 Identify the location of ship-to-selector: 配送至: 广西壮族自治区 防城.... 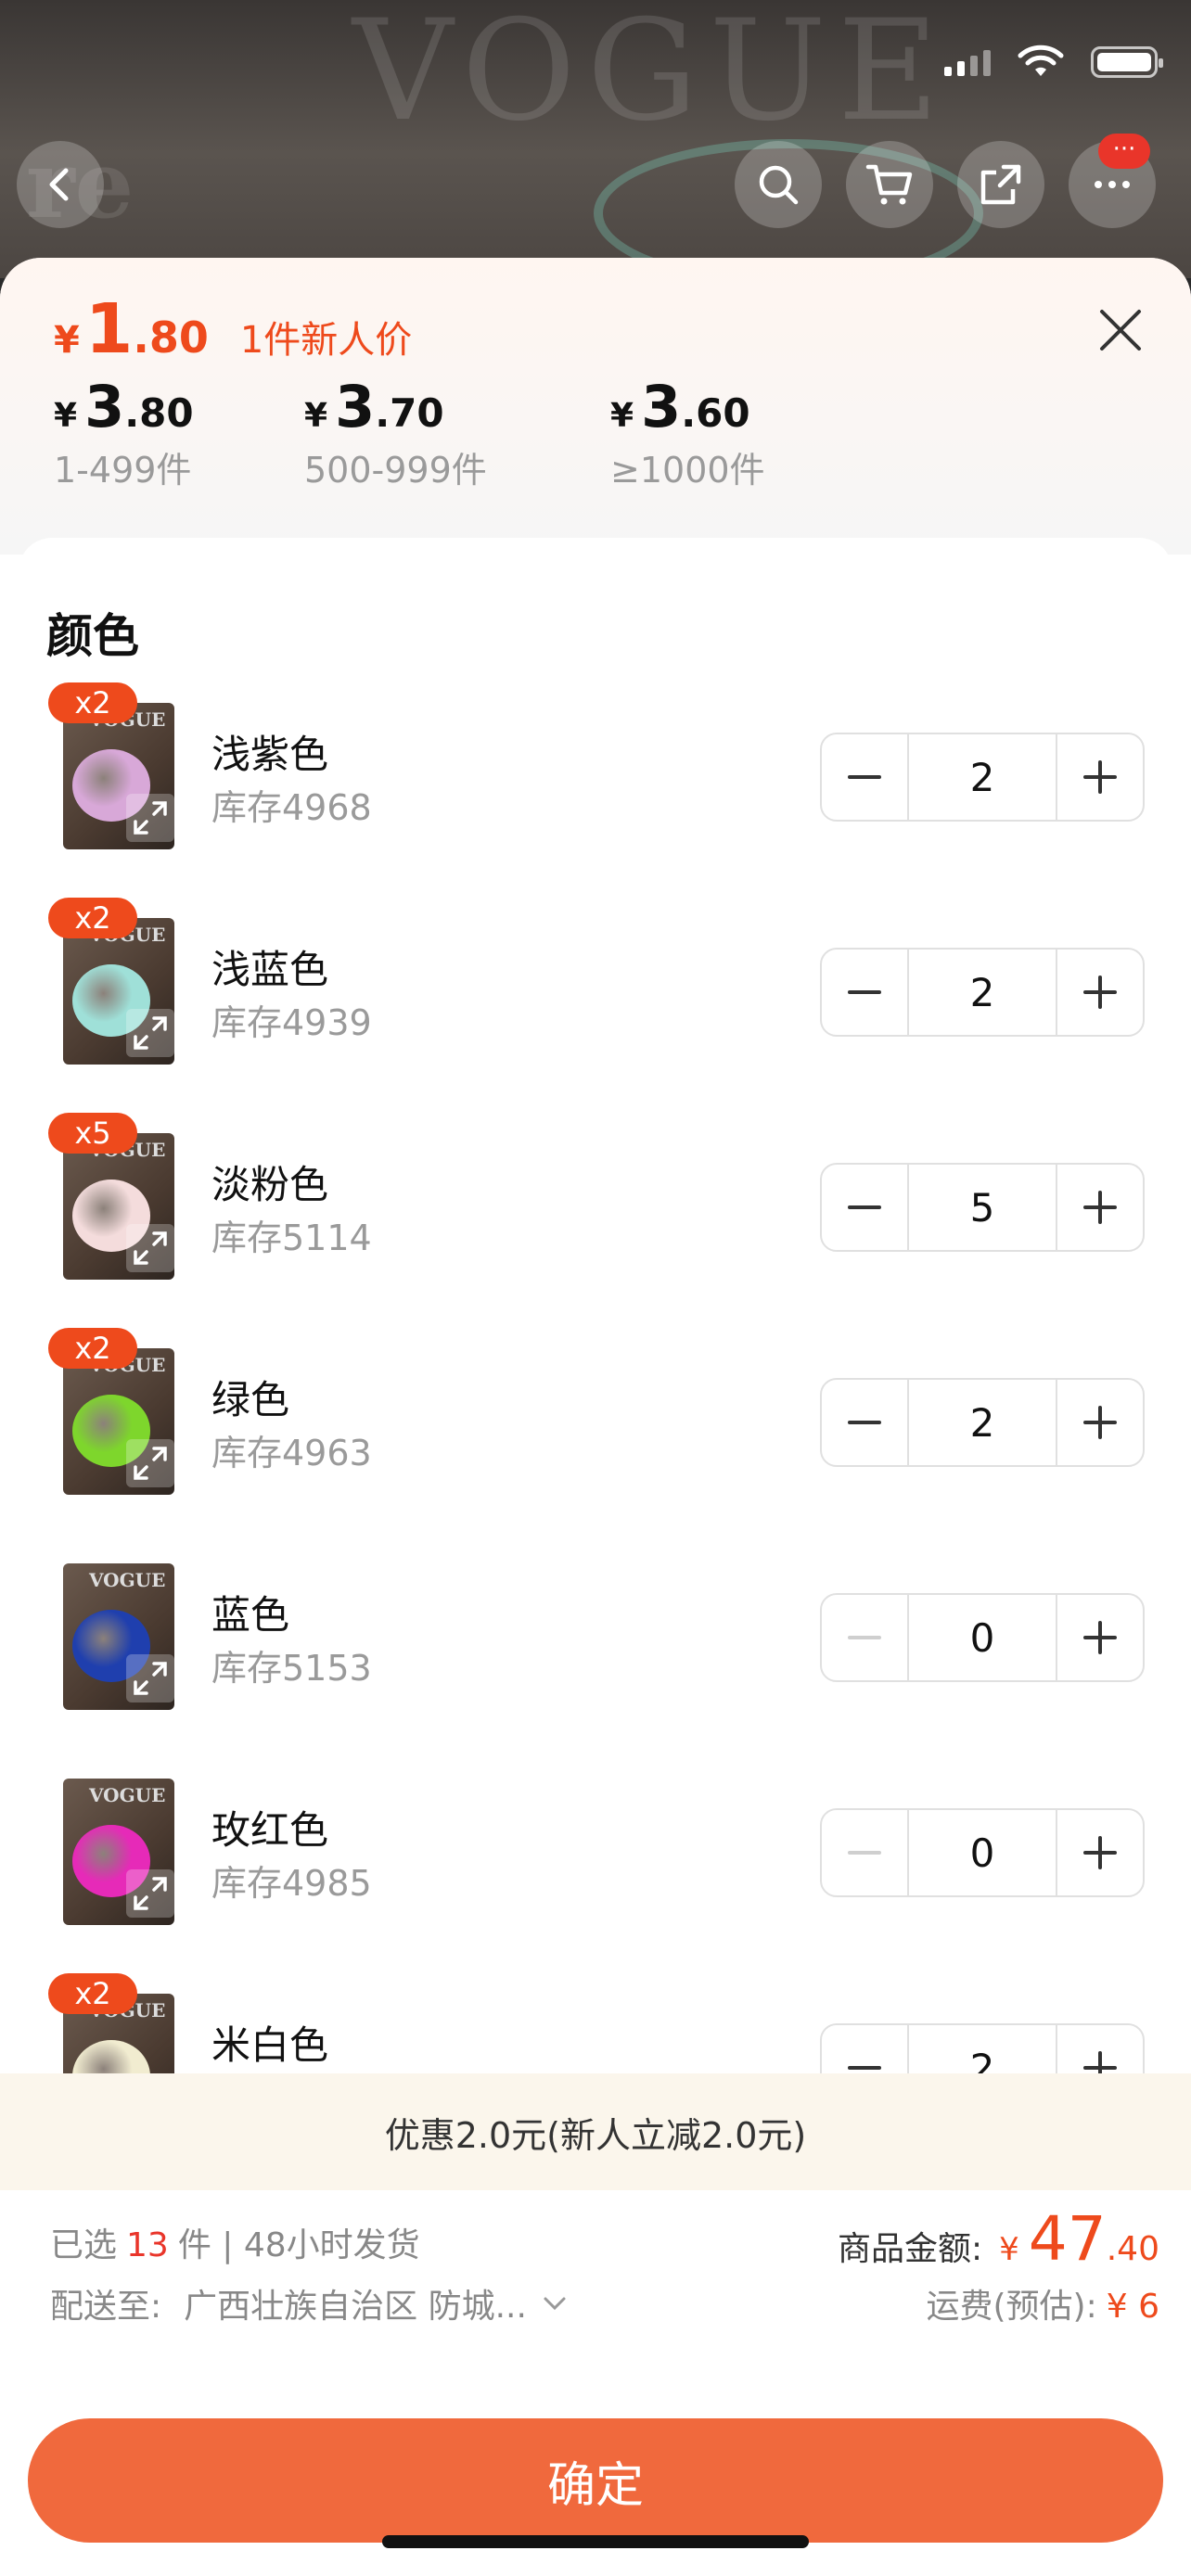
(310, 2303).